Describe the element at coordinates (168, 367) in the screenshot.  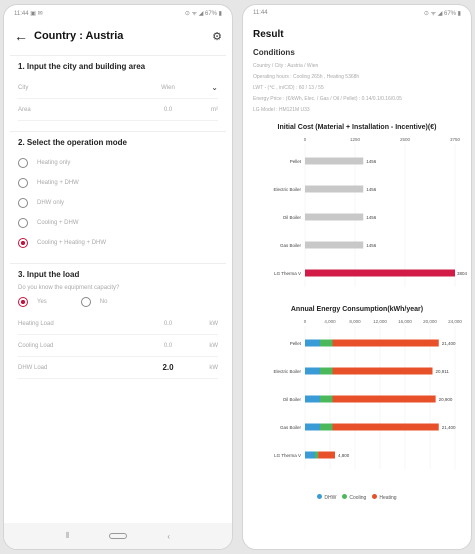
I see `dhw-load-input: 2.0` at that location.